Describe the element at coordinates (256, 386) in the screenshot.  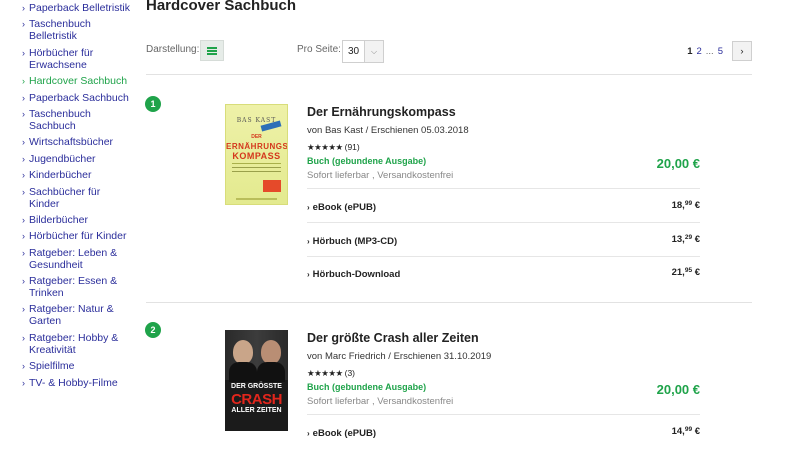
I see `cover-title-1: DER GRÖSSTE` at that location.